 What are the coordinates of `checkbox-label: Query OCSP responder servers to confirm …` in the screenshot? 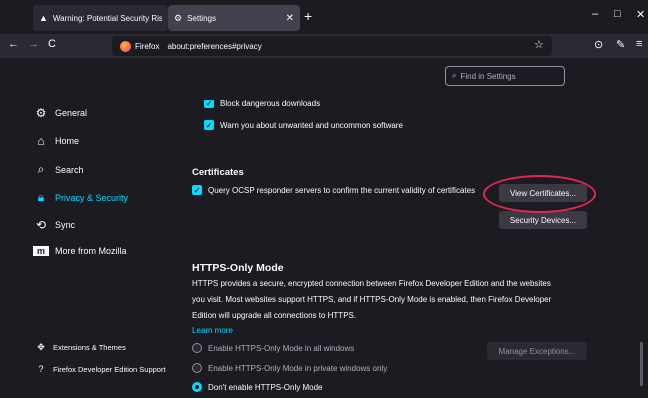 It's located at (342, 190).